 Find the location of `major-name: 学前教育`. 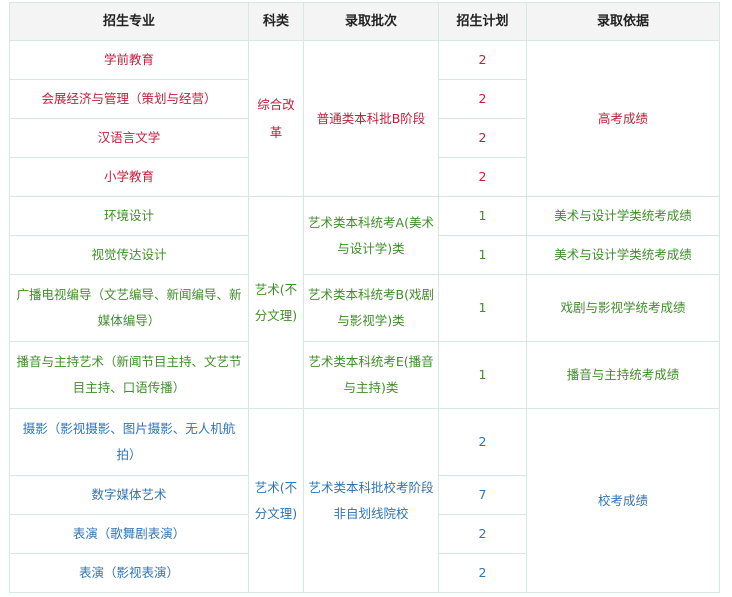

major-name: 学前教育 is located at coordinates (129, 60).